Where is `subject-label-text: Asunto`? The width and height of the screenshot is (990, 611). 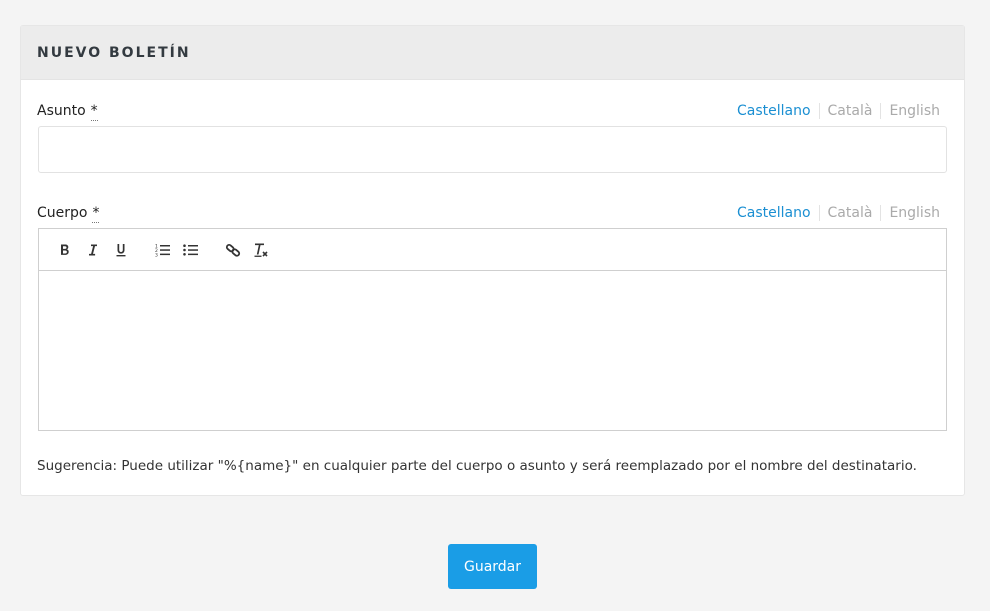 subject-label-text: Asunto is located at coordinates (61, 111).